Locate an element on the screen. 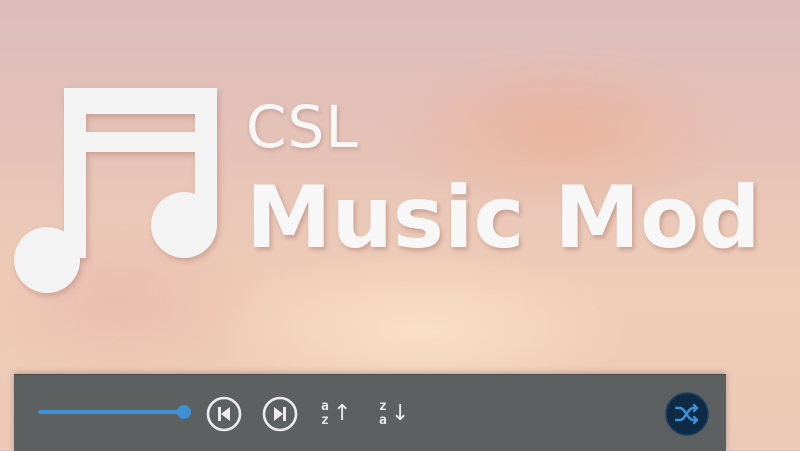 The height and width of the screenshot is (451, 800). sort-descending-button: z a ↓ is located at coordinates (396, 414).